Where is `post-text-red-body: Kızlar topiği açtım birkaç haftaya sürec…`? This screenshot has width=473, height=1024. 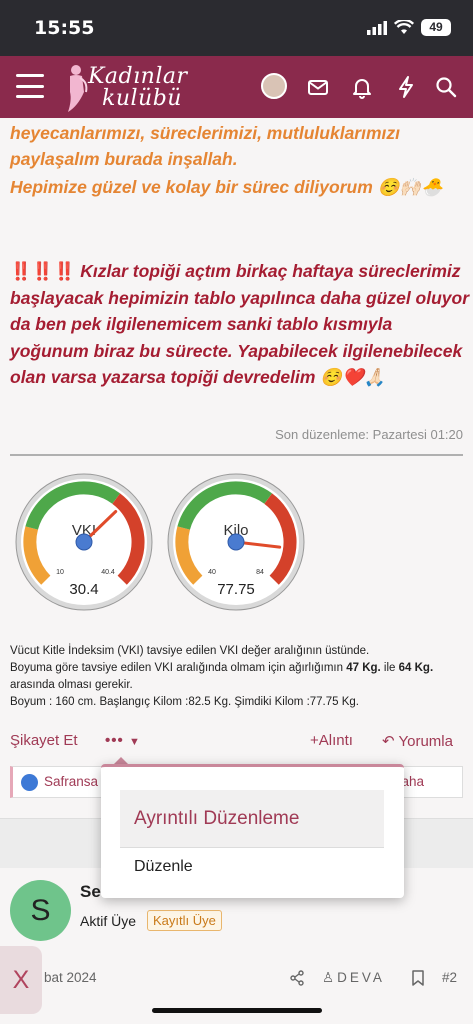
post-text-red-body: Kızlar topiği açtım birkaç haftaya sürec… is located at coordinates (240, 324).